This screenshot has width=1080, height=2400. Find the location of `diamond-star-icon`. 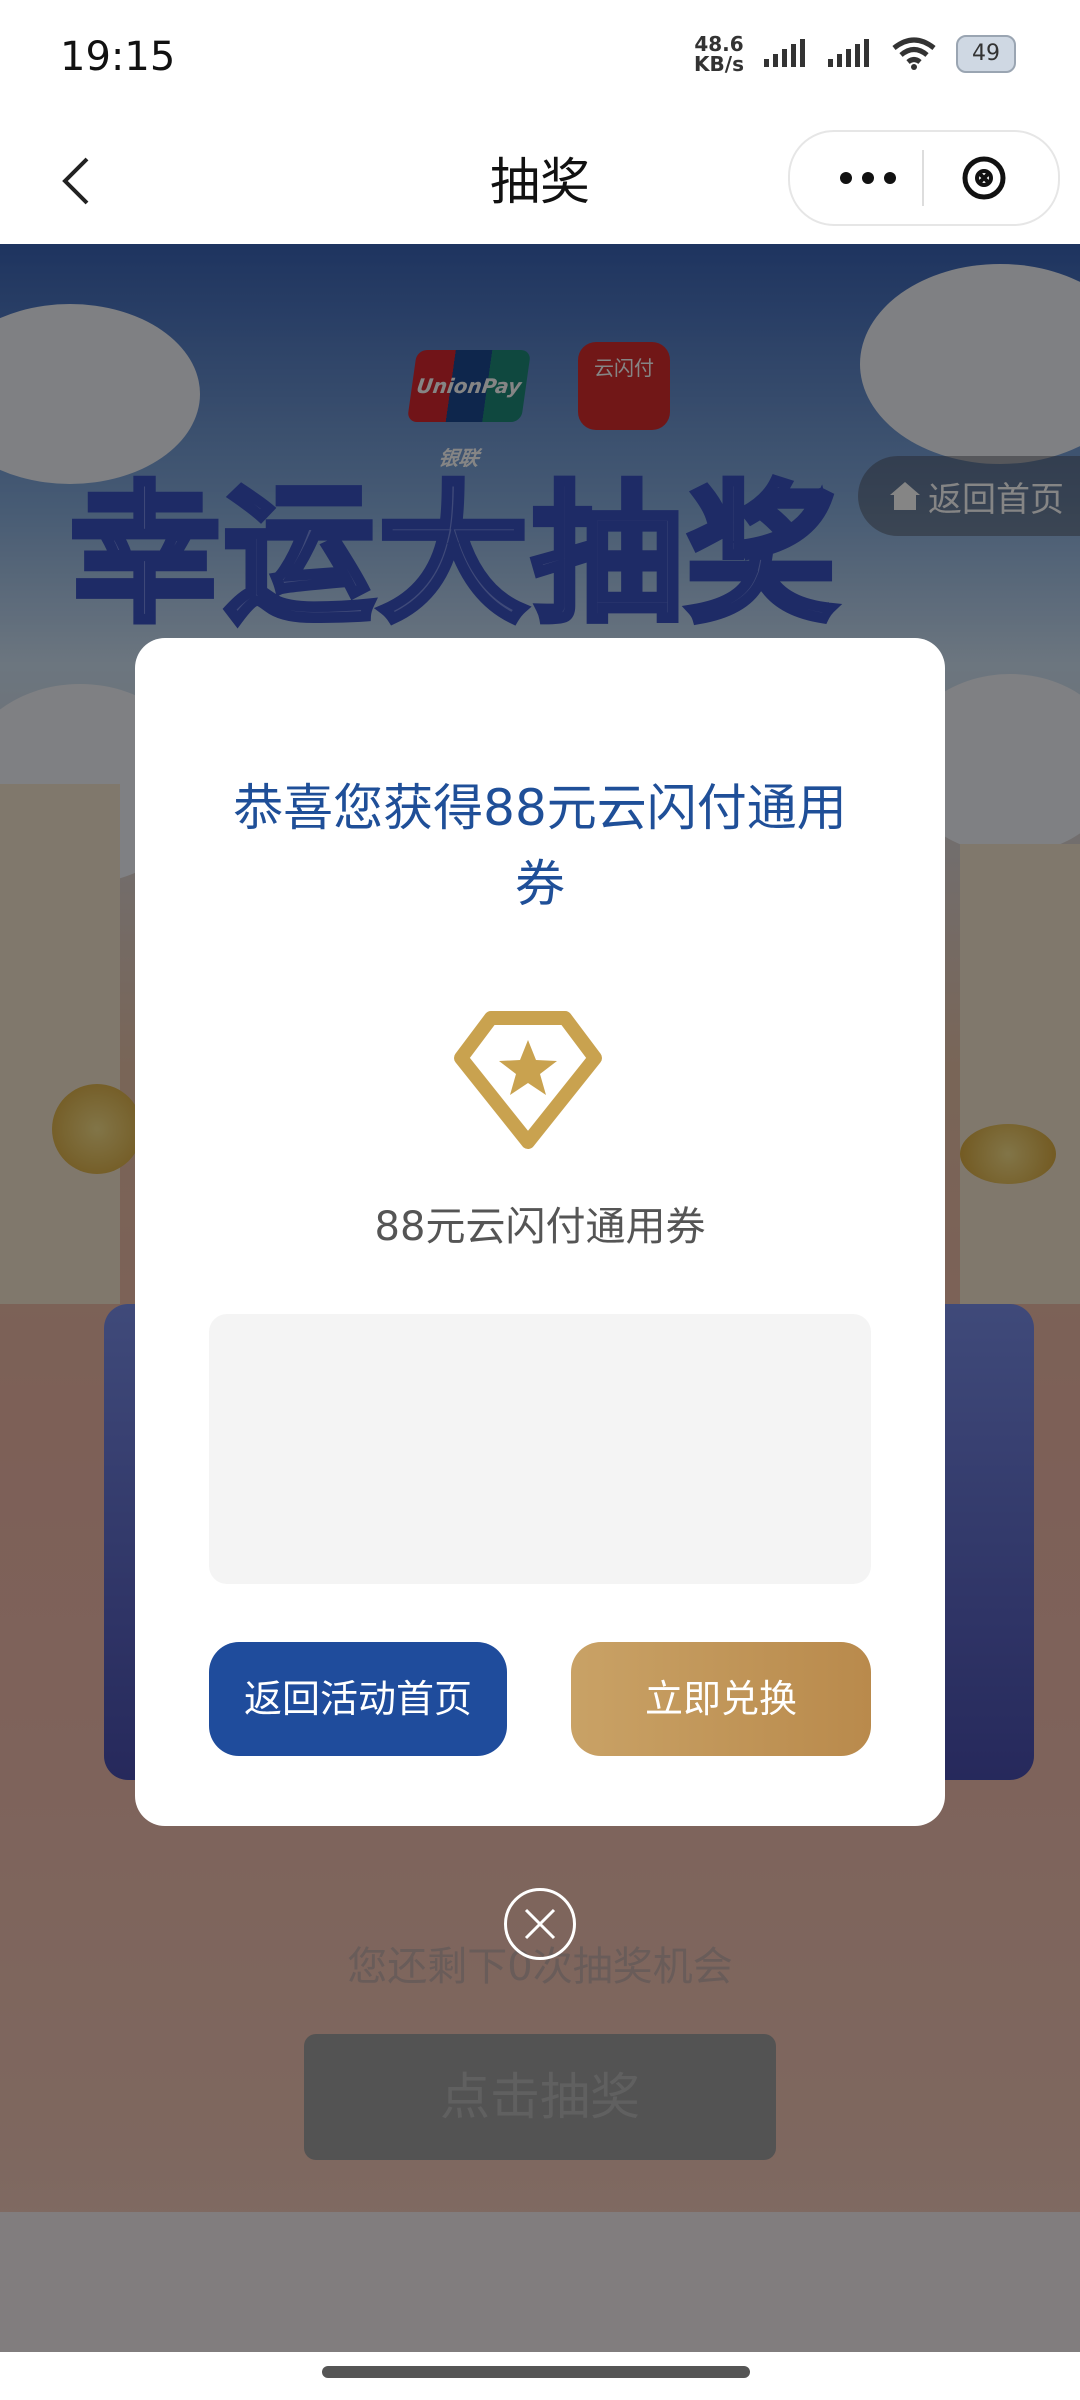

diamond-star-icon is located at coordinates (528, 1080).